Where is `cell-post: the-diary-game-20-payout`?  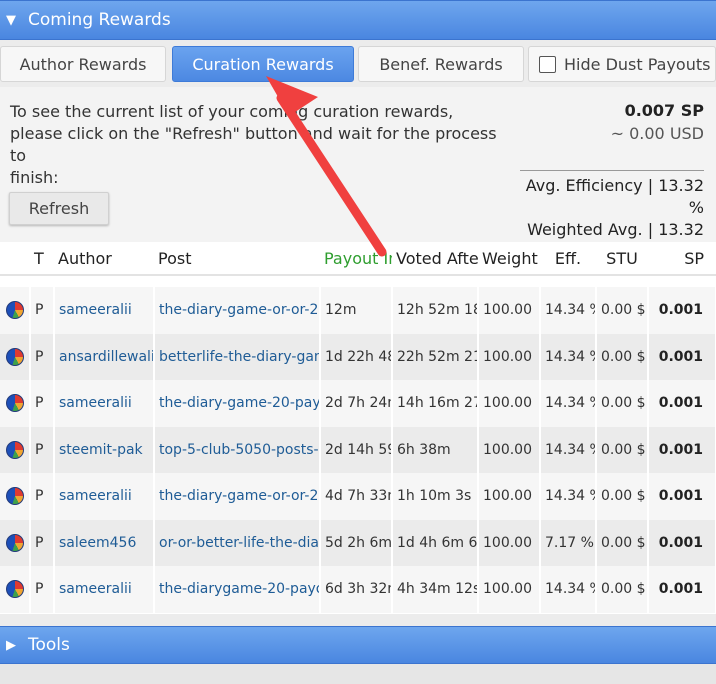 cell-post: the-diary-game-20-payout is located at coordinates (237, 403).